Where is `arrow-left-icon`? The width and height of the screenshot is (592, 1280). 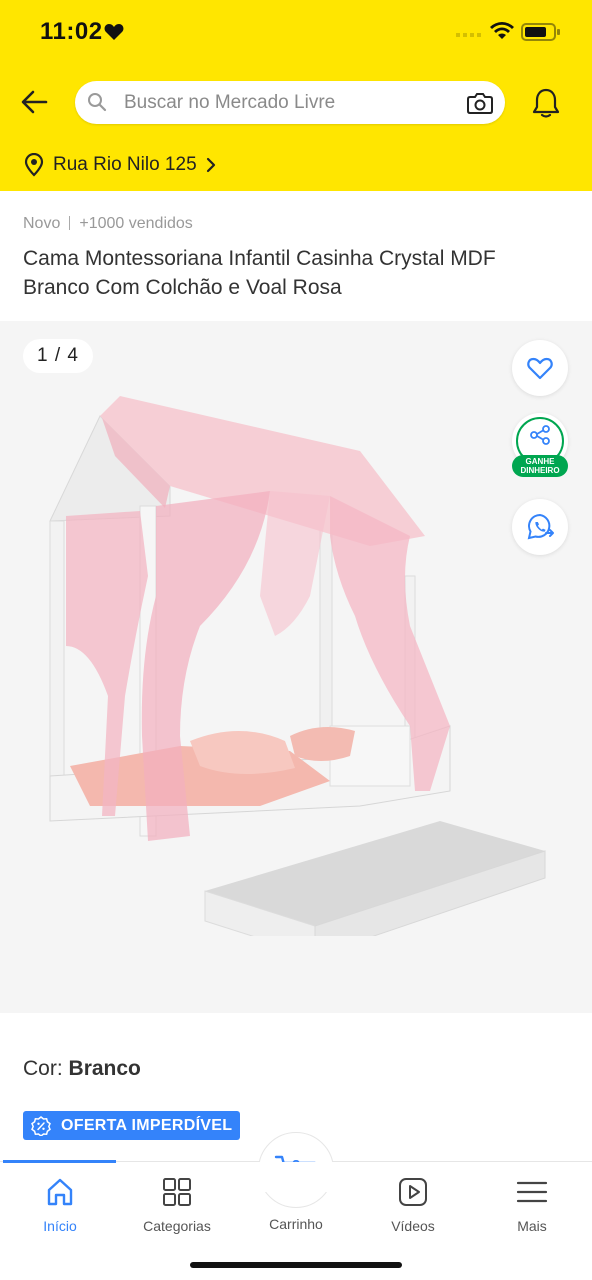 arrow-left-icon is located at coordinates (34, 102).